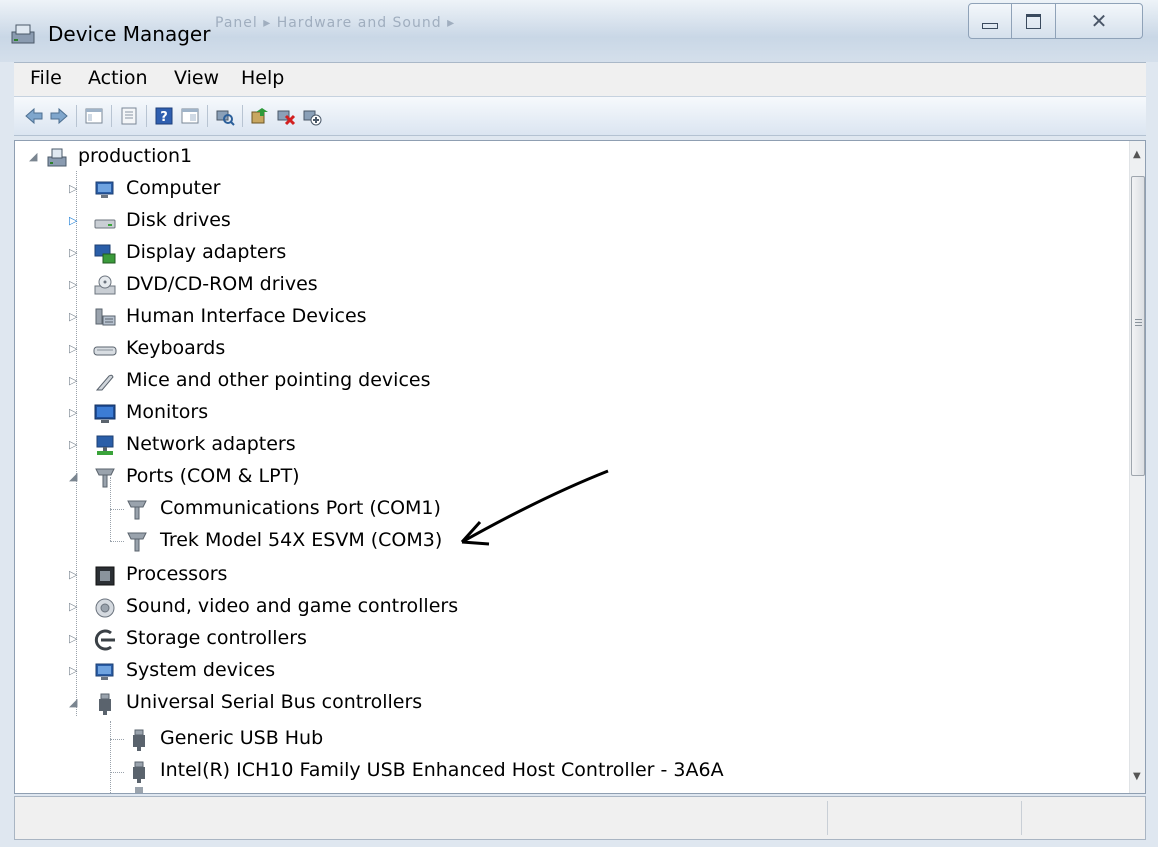 The width and height of the screenshot is (1158, 847). I want to click on tree-item-display-adapters: ▷ Display adapters, so click(315, 254).